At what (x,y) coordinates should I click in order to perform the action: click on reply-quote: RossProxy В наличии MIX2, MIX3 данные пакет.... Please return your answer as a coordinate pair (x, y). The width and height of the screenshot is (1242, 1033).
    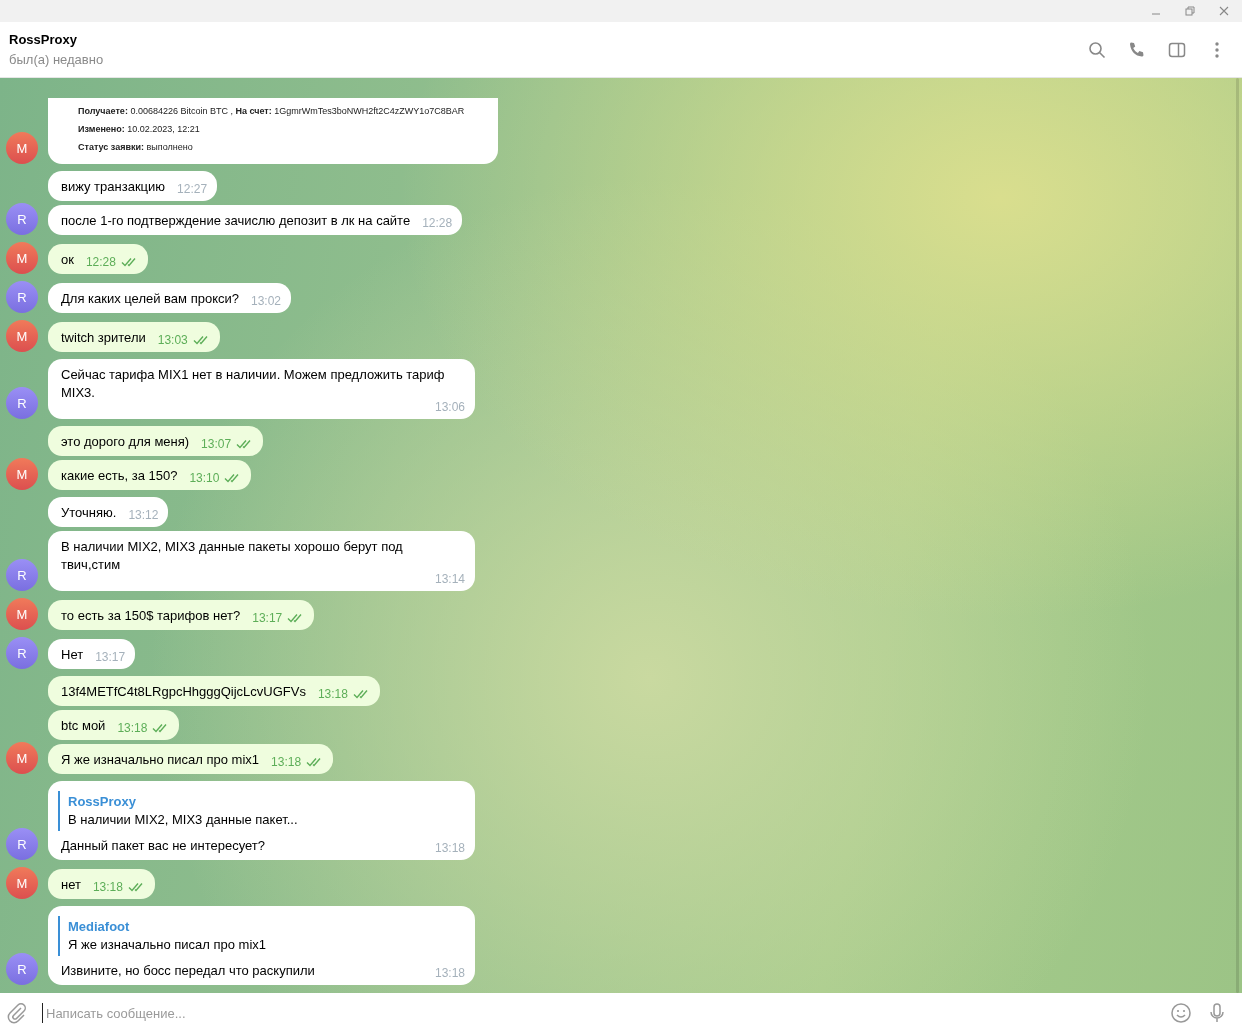
    Looking at the image, I should click on (261, 811).